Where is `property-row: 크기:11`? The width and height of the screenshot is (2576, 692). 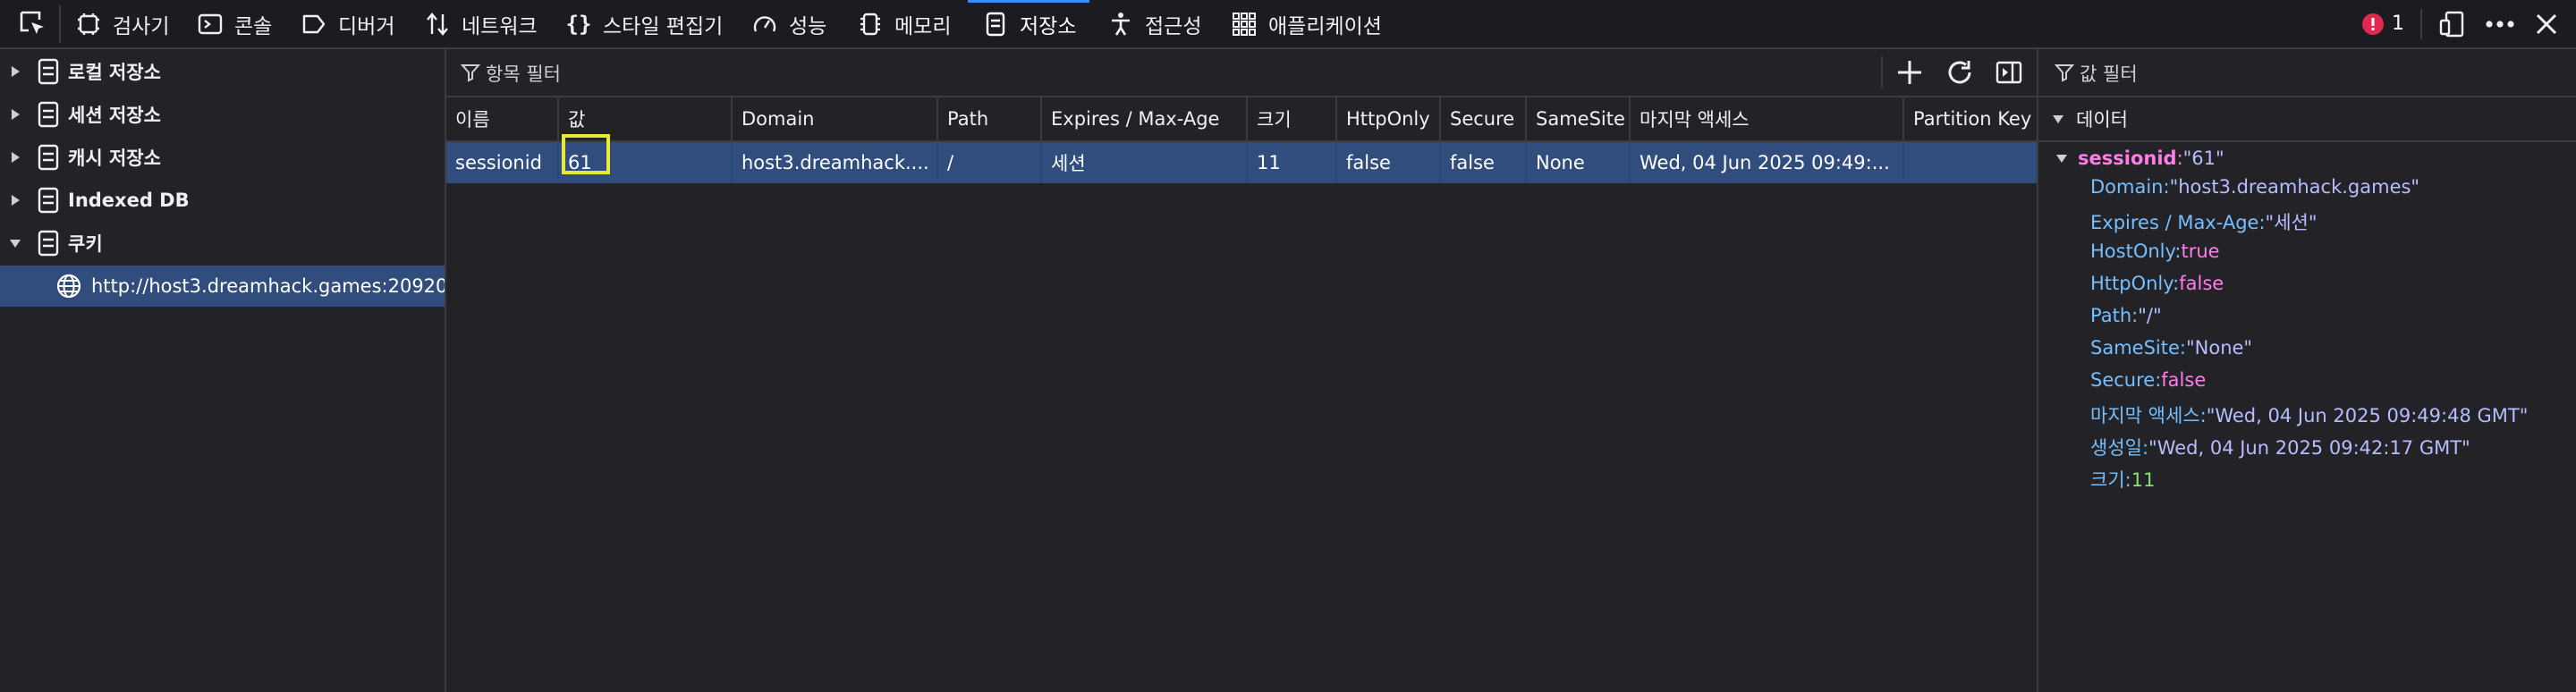
property-row: 크기:11 is located at coordinates (2122, 480).